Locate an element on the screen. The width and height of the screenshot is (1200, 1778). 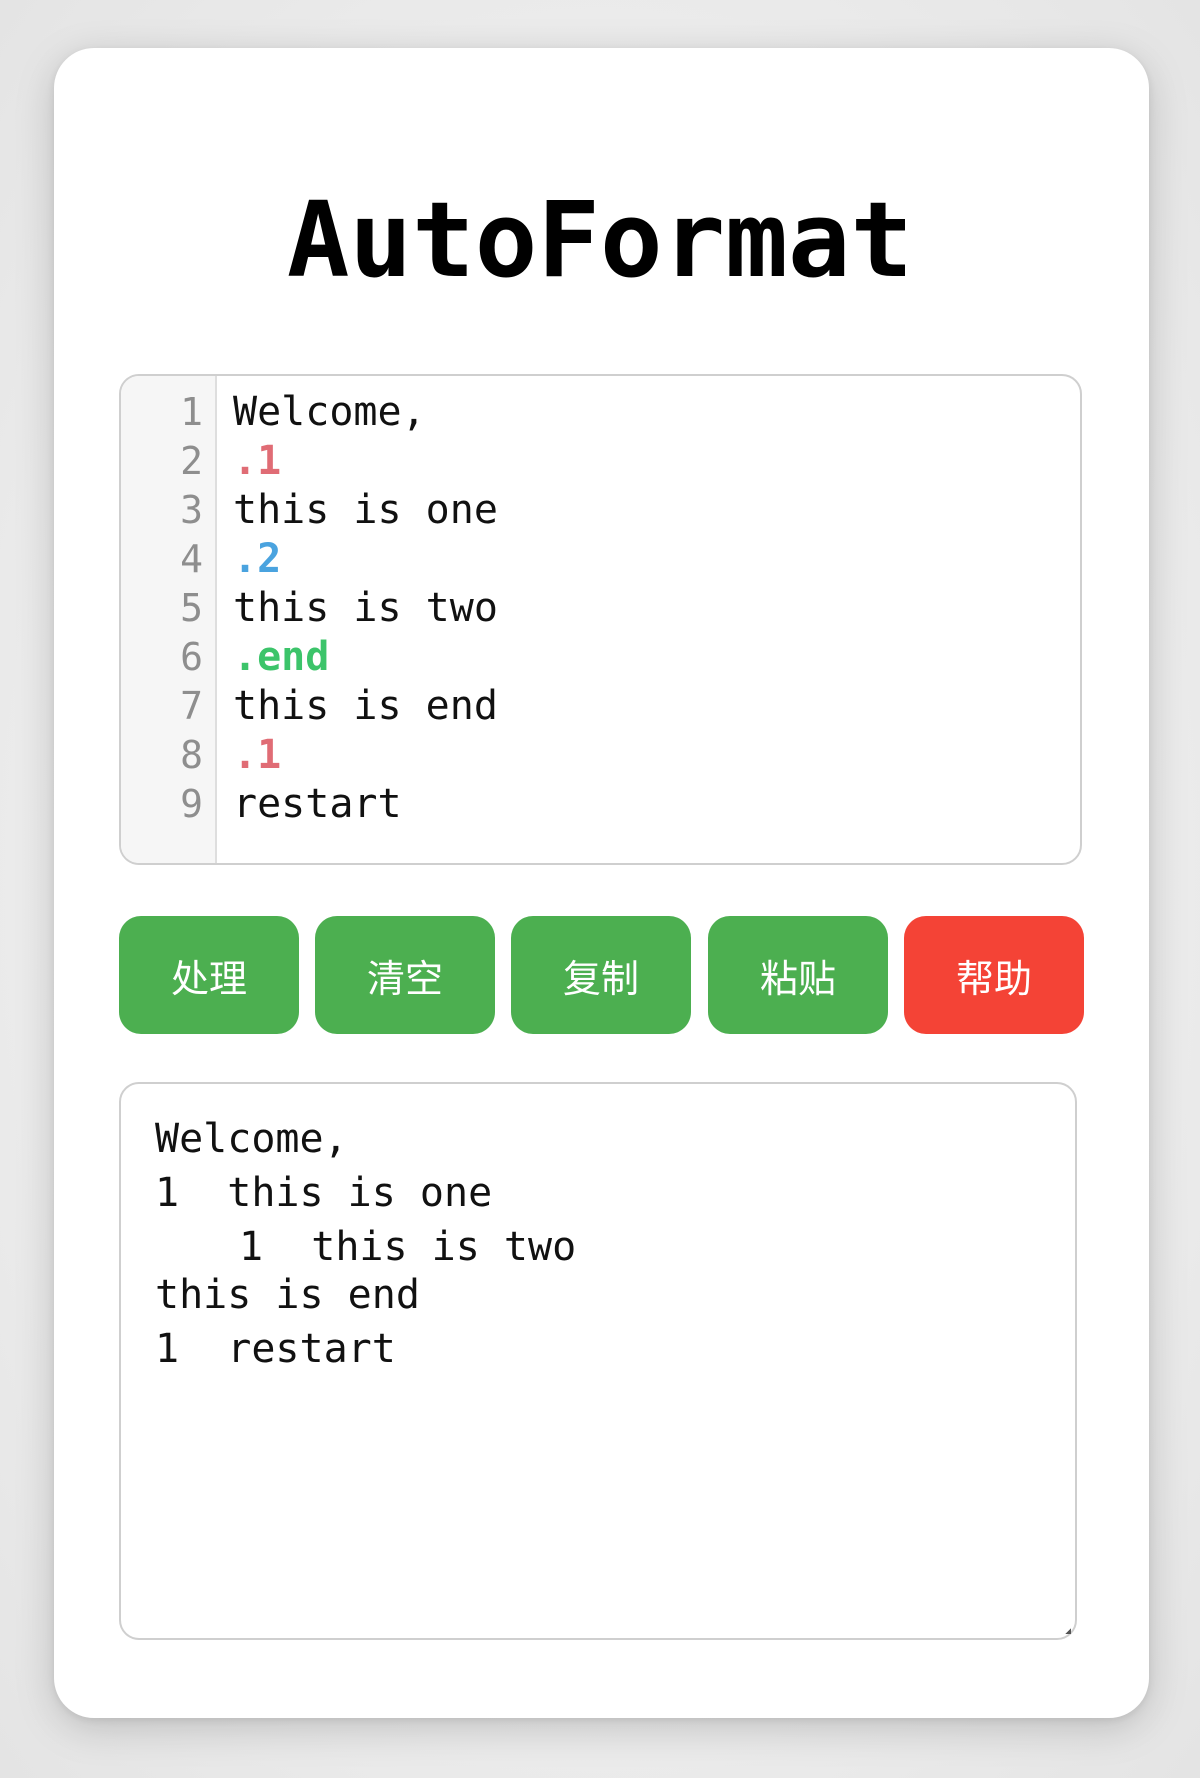
line-number: 3 is located at coordinates (191, 510).